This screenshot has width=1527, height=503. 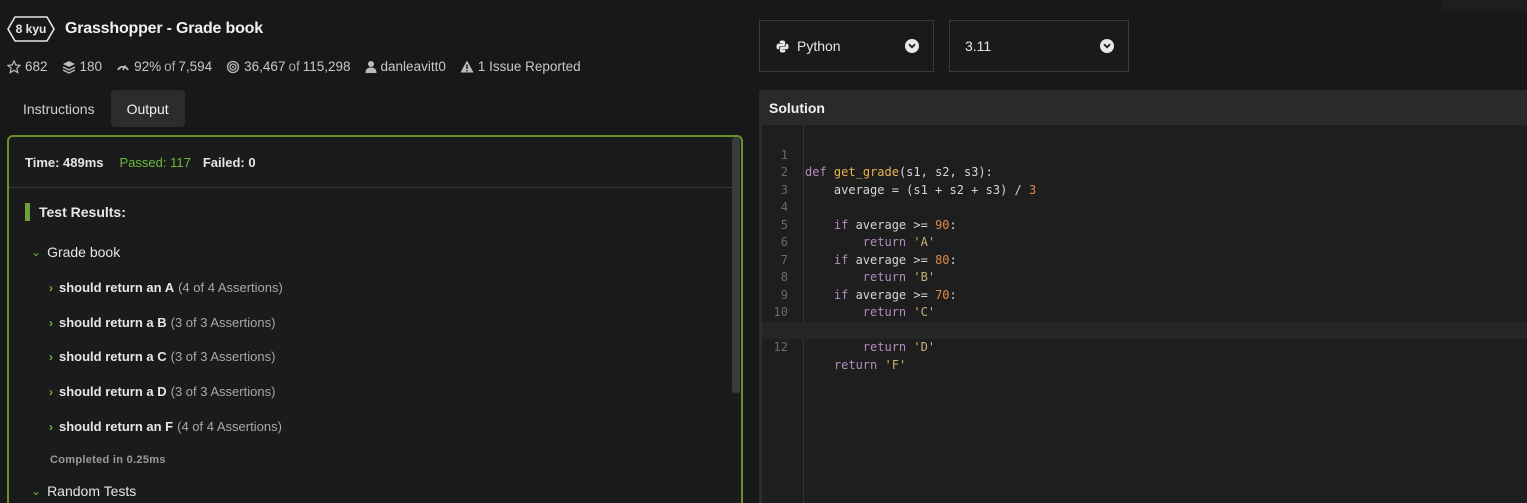 I want to click on code-line: 3, so click(x=1144, y=180).